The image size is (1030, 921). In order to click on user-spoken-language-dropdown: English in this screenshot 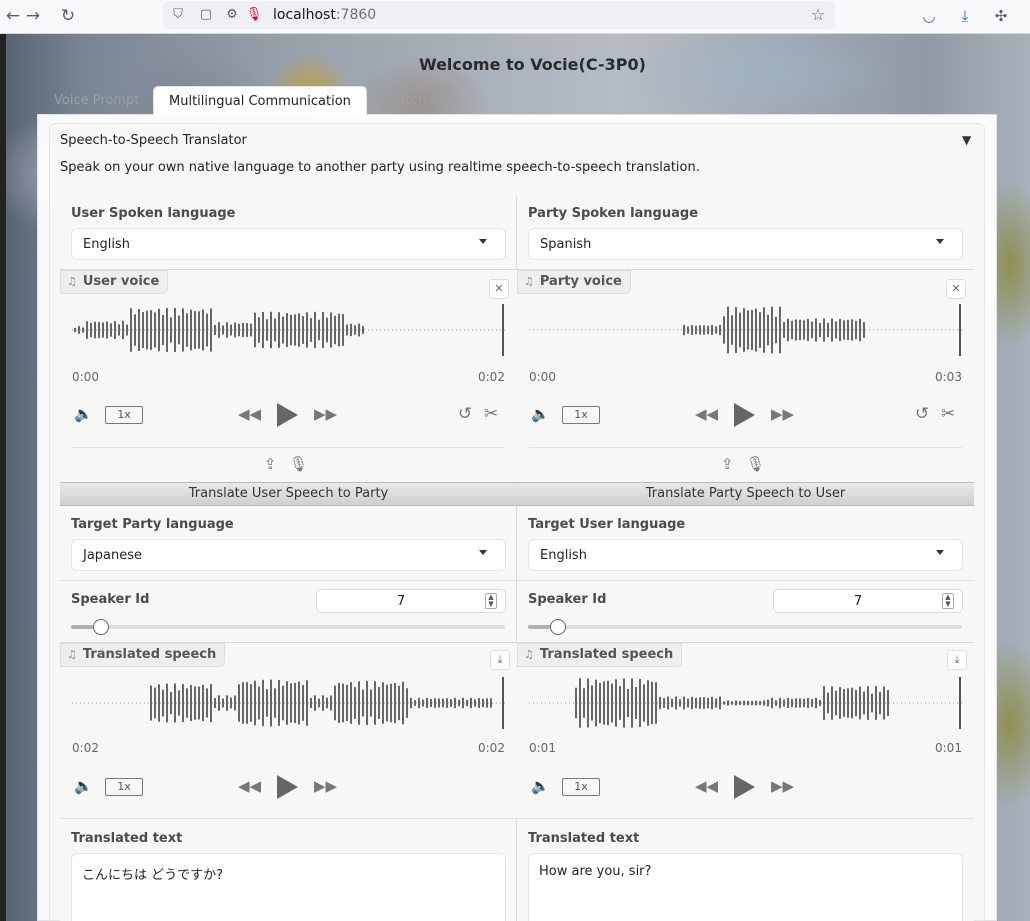, I will do `click(288, 244)`.